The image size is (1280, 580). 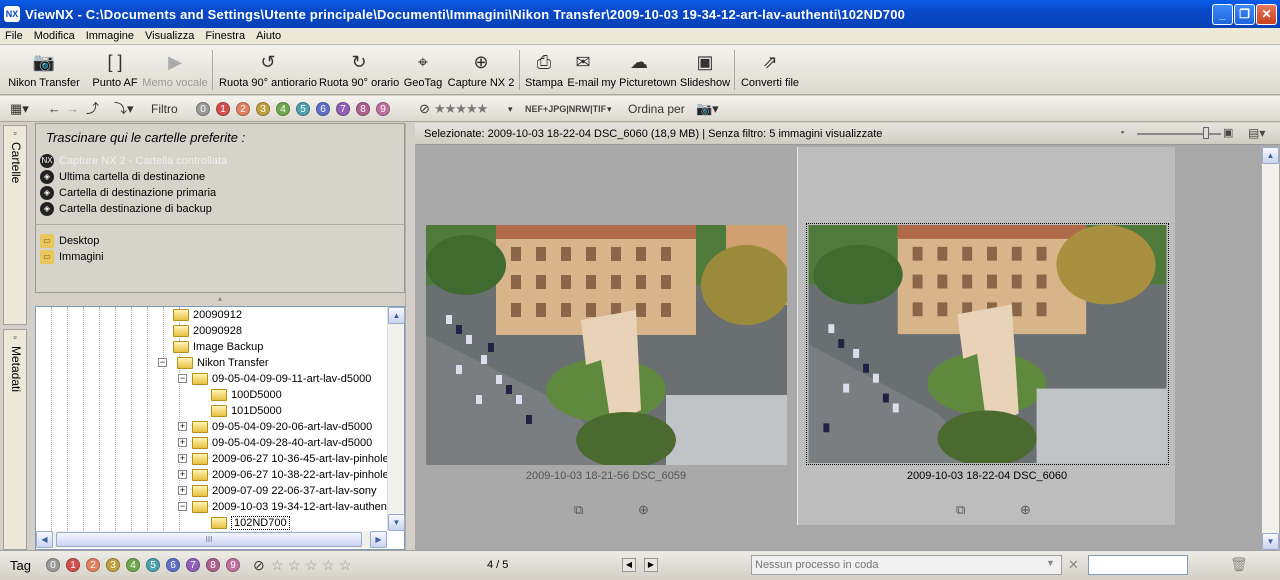 I want to click on label-filter-9: 9, so click(x=383, y=109).